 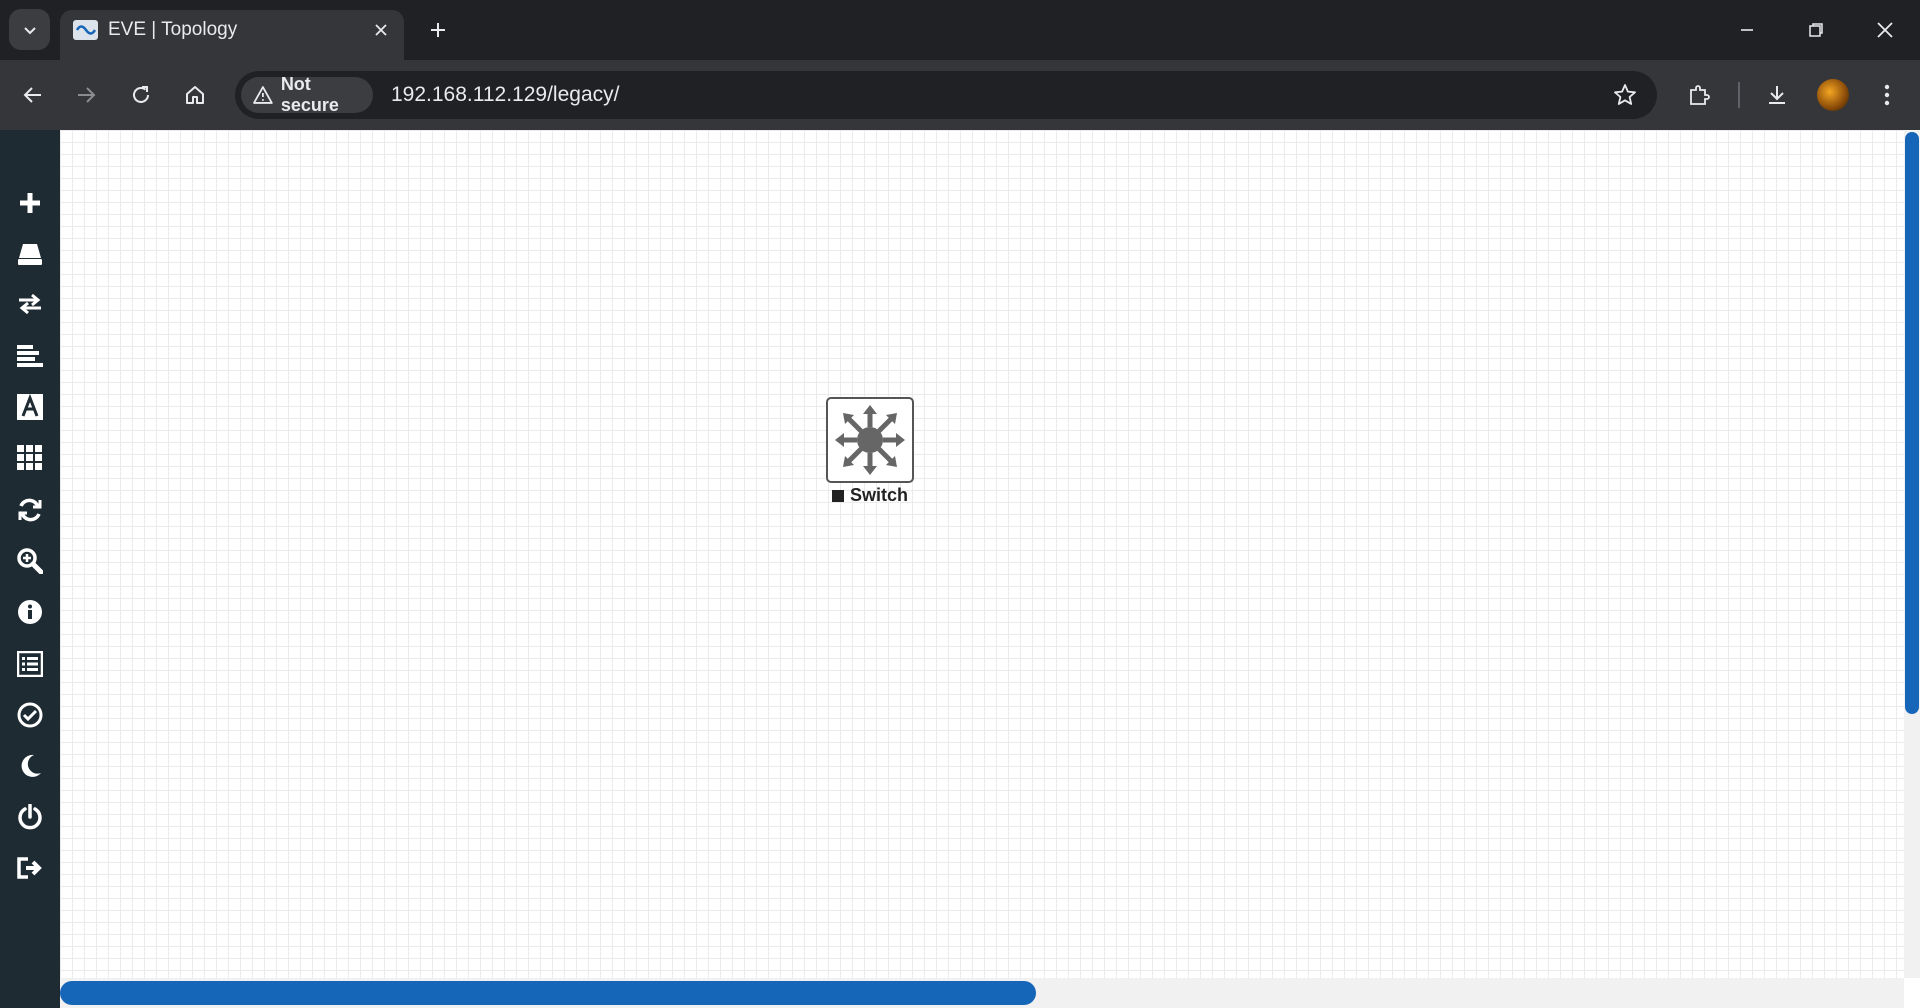 I want to click on bookmark-star-button, so click(x=1625, y=95).